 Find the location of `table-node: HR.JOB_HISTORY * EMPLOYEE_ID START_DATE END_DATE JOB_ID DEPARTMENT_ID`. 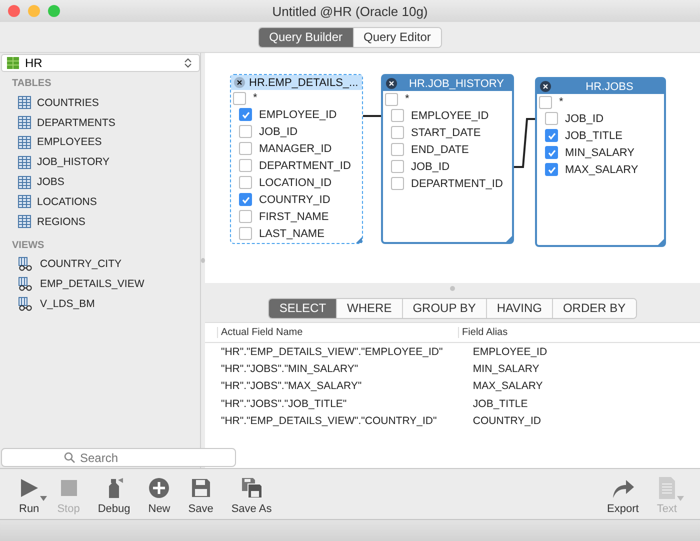

table-node: HR.JOB_HISTORY * EMPLOYEE_ID START_DATE END_DATE JOB_ID DEPARTMENT_ID is located at coordinates (447, 159).